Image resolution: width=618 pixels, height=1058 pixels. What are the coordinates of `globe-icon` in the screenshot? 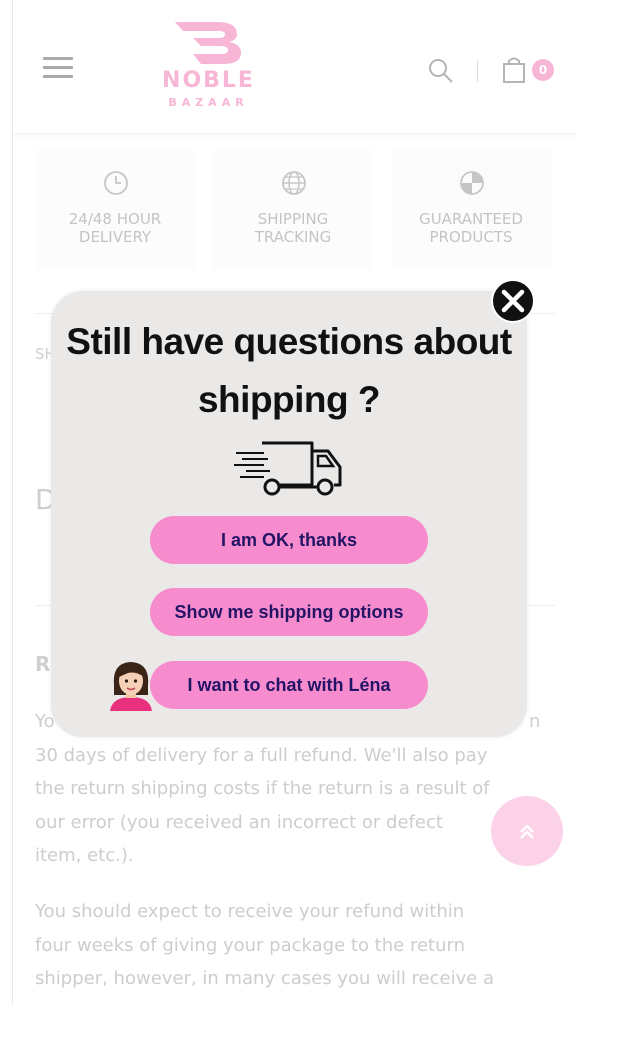 It's located at (294, 183).